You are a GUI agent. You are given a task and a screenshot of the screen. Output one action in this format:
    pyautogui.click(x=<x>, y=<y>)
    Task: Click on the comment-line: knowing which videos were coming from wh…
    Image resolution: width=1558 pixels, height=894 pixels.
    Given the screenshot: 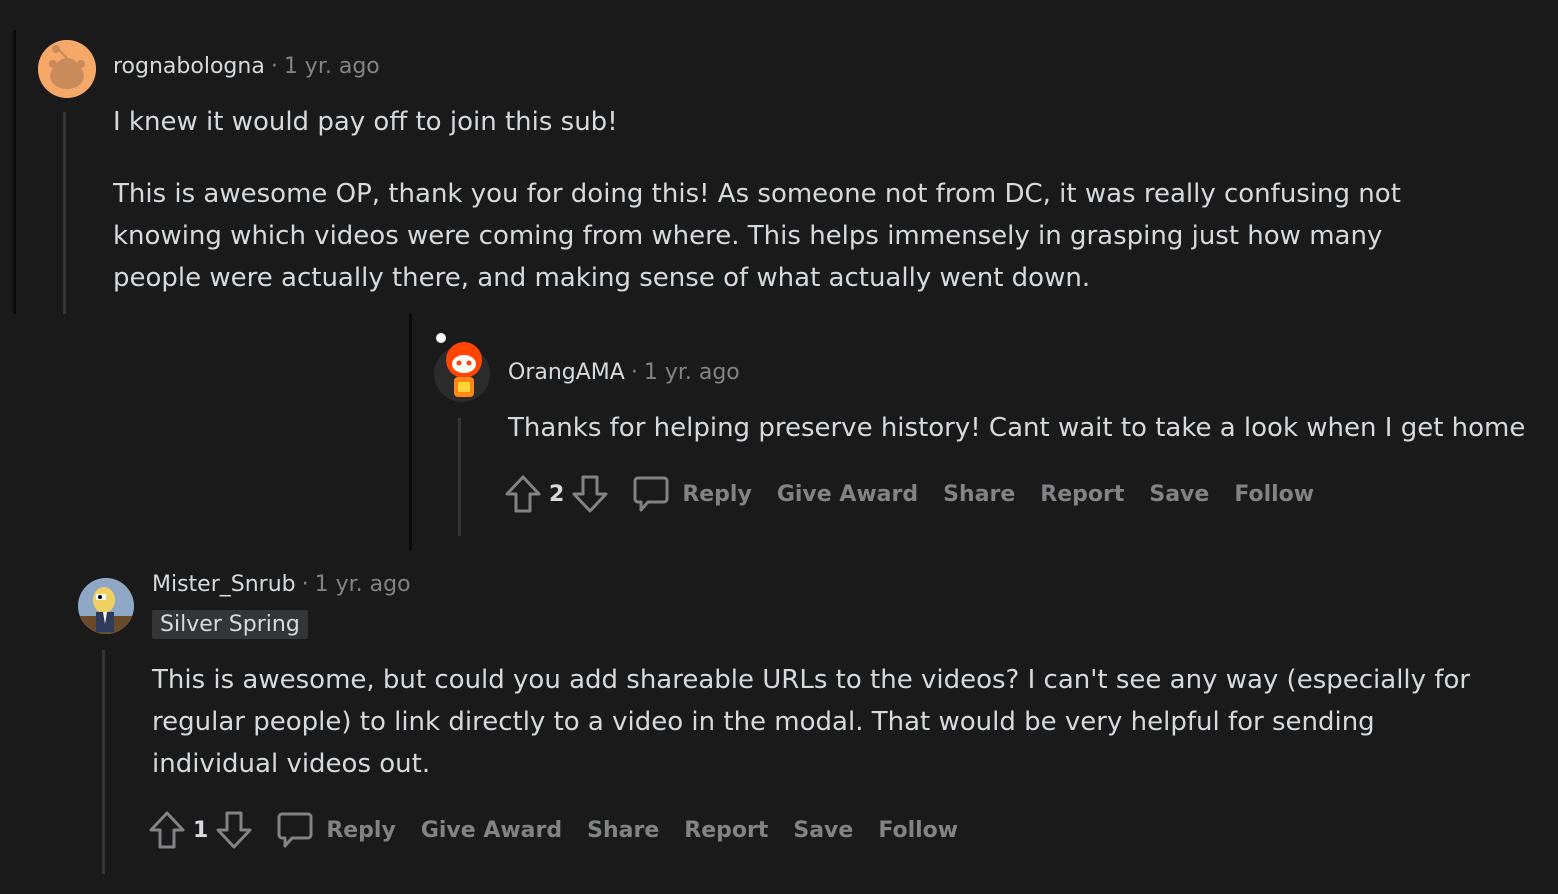 What is the action you would take?
    pyautogui.click(x=748, y=236)
    